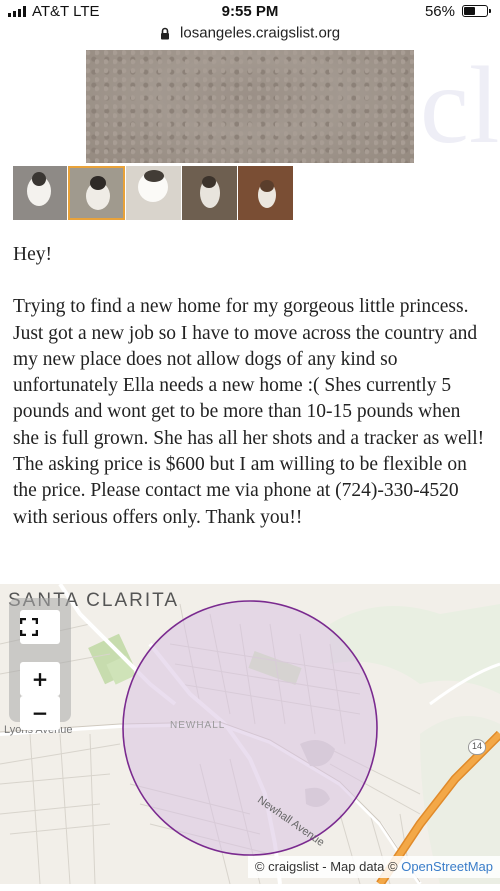 The height and width of the screenshot is (891, 500). What do you see at coordinates (260, 33) in the screenshot?
I see `url-text: losangeles.craigslist.org` at bounding box center [260, 33].